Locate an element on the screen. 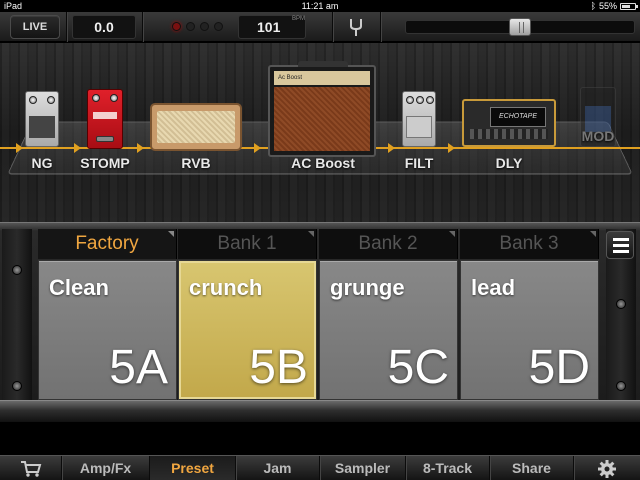 The image size is (640, 480). clock: 11:21 am is located at coordinates (320, 6).